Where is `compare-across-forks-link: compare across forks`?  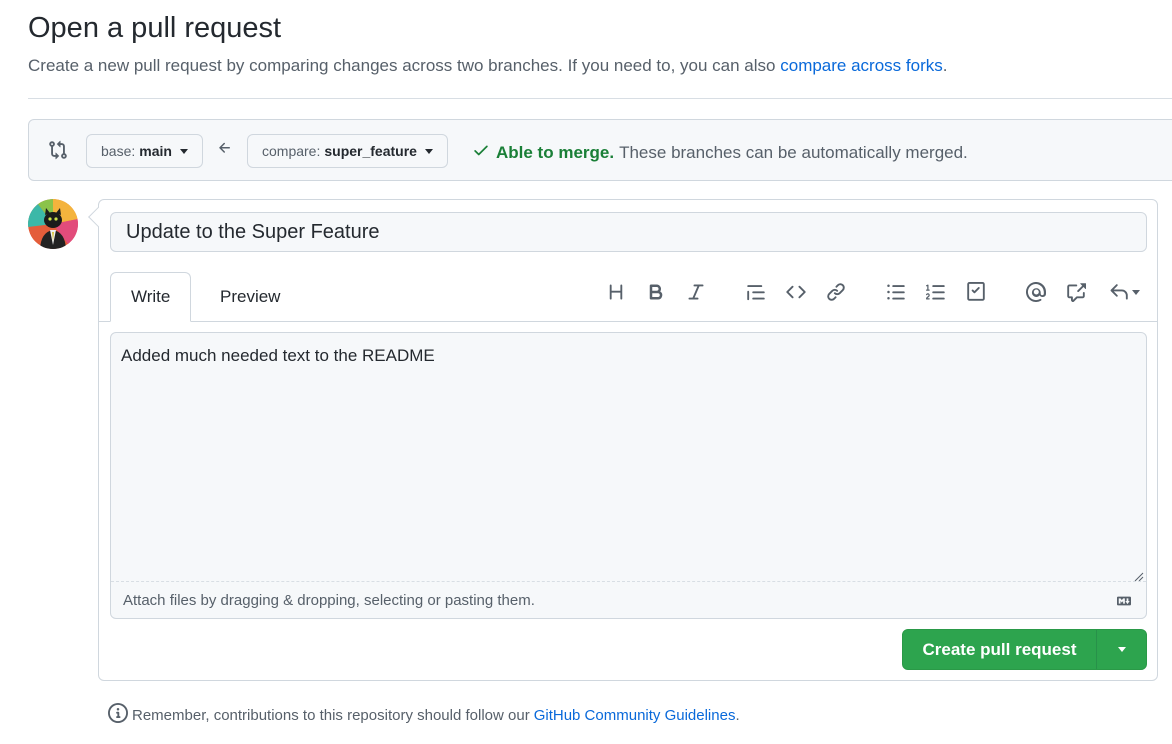
compare-across-forks-link: compare across forks is located at coordinates (861, 65).